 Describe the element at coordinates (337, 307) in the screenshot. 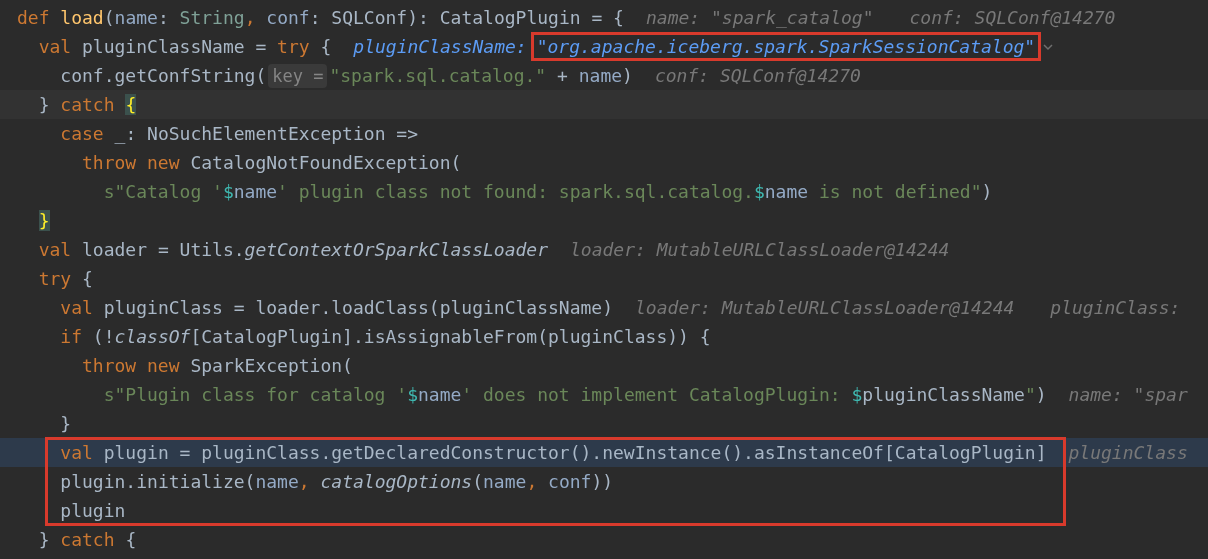

I see `code-text: val pluginClass = loader.loadClass(pluginClassName)` at that location.